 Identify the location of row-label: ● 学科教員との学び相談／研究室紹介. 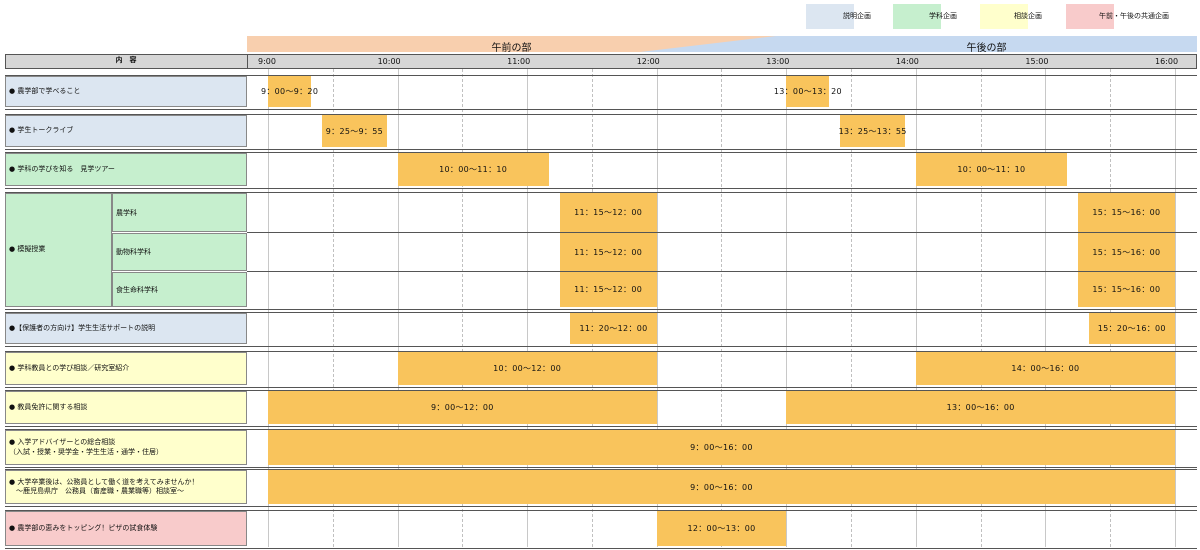
(126, 368).